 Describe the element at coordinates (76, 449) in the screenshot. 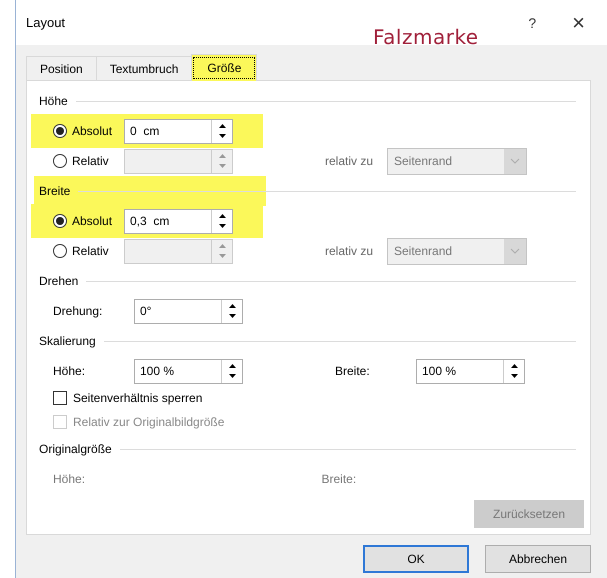

I see `section-heading: Originalgröße` at that location.